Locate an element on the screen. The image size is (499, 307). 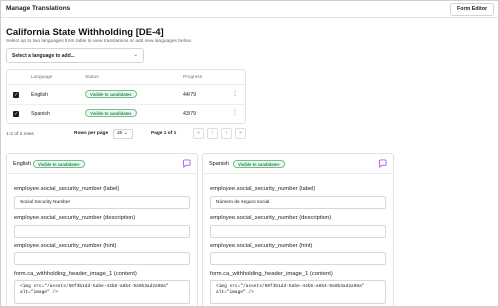
rows-per-page-label: Rows per page is located at coordinates (91, 133).